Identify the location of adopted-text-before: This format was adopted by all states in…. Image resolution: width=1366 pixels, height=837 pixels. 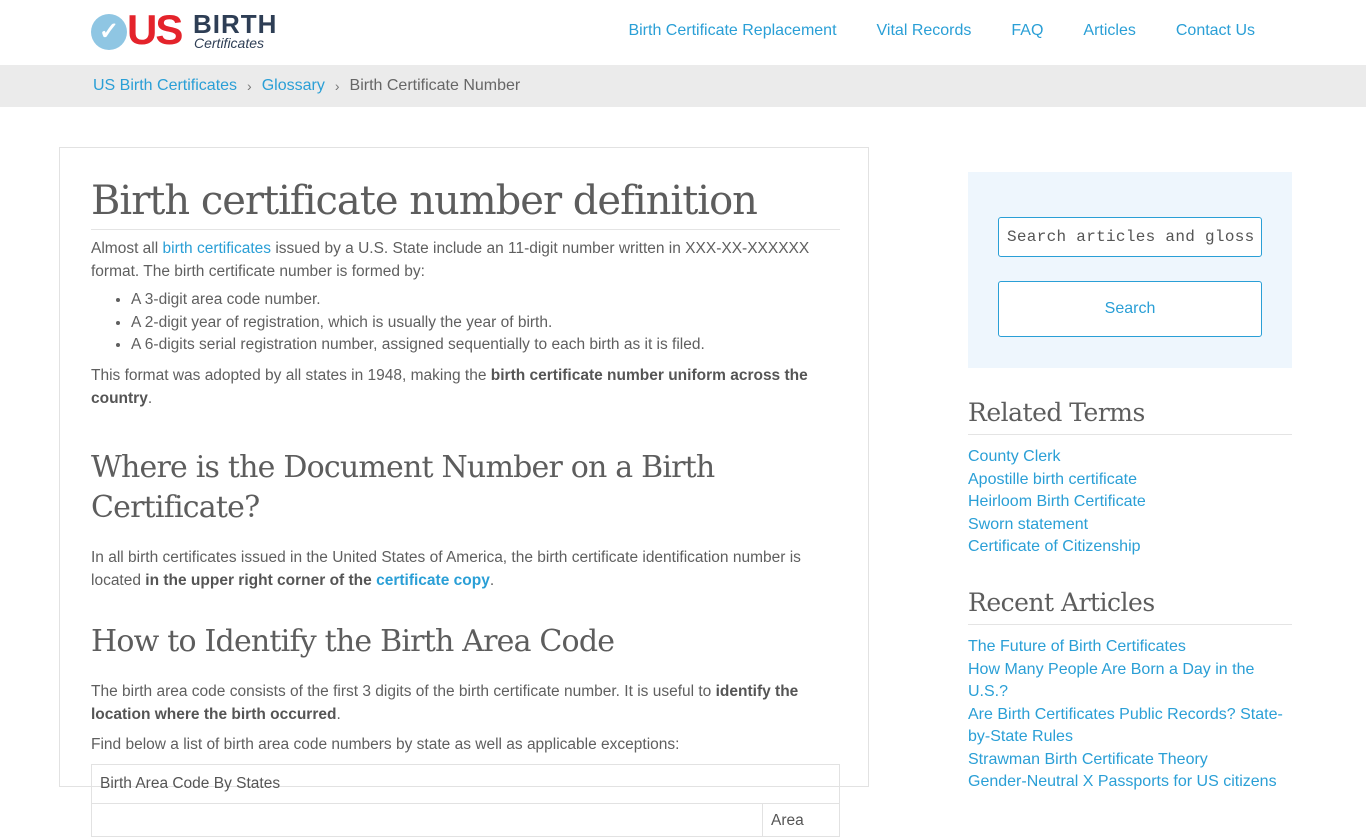
(291, 375).